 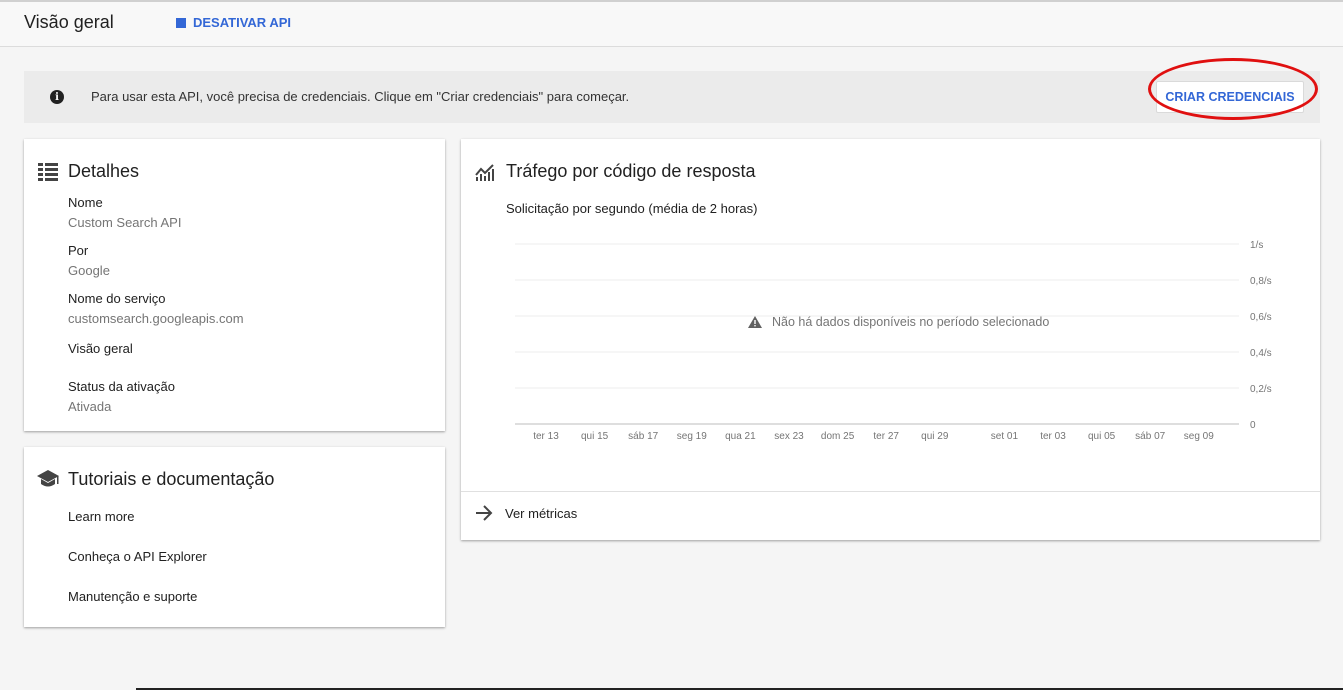 I want to click on disable-api-button: DESATIVAR API, so click(x=233, y=22).